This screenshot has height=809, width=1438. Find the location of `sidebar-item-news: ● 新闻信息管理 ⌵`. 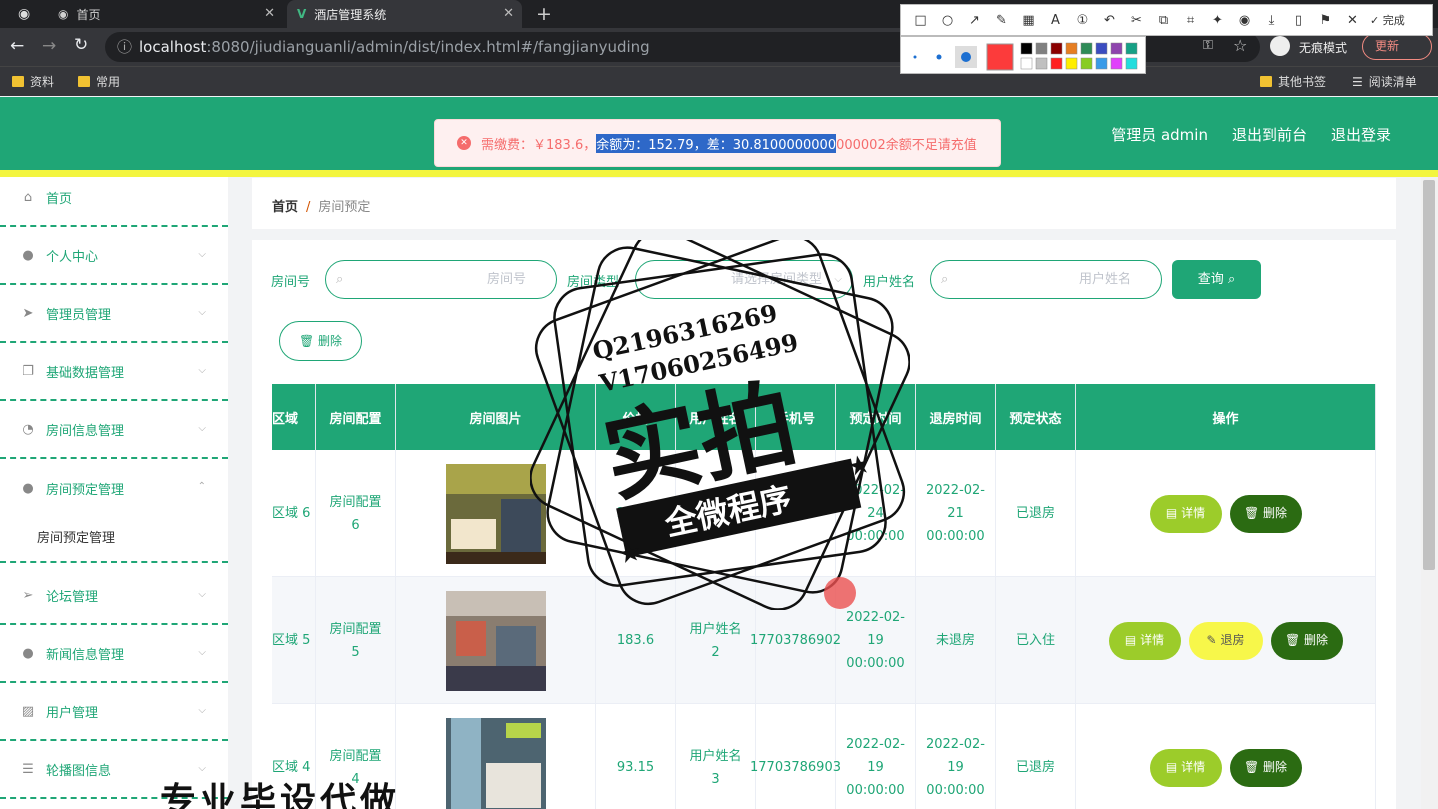

sidebar-item-news: ● 新闻信息管理 ⌵ is located at coordinates (114, 654).